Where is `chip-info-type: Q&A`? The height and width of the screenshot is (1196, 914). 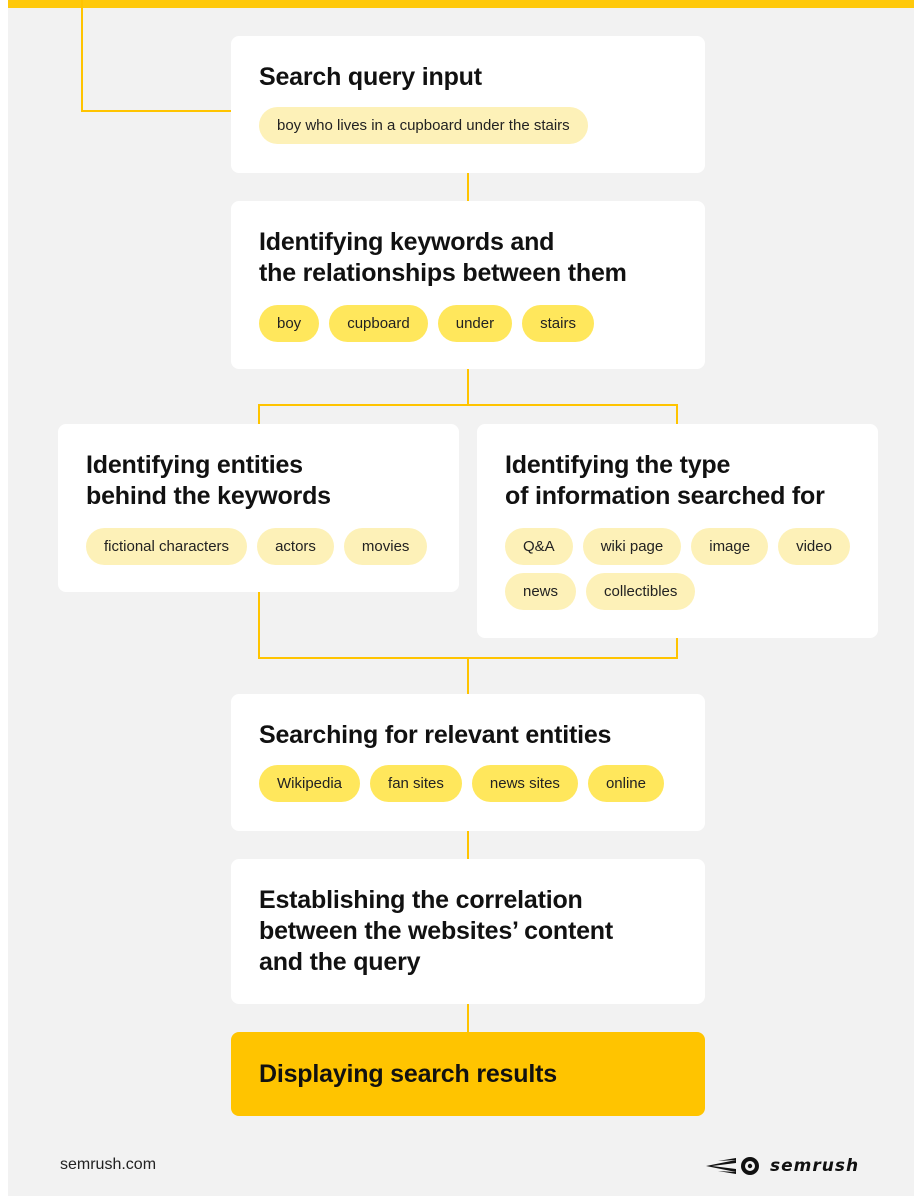 chip-info-type: Q&A is located at coordinates (539, 546).